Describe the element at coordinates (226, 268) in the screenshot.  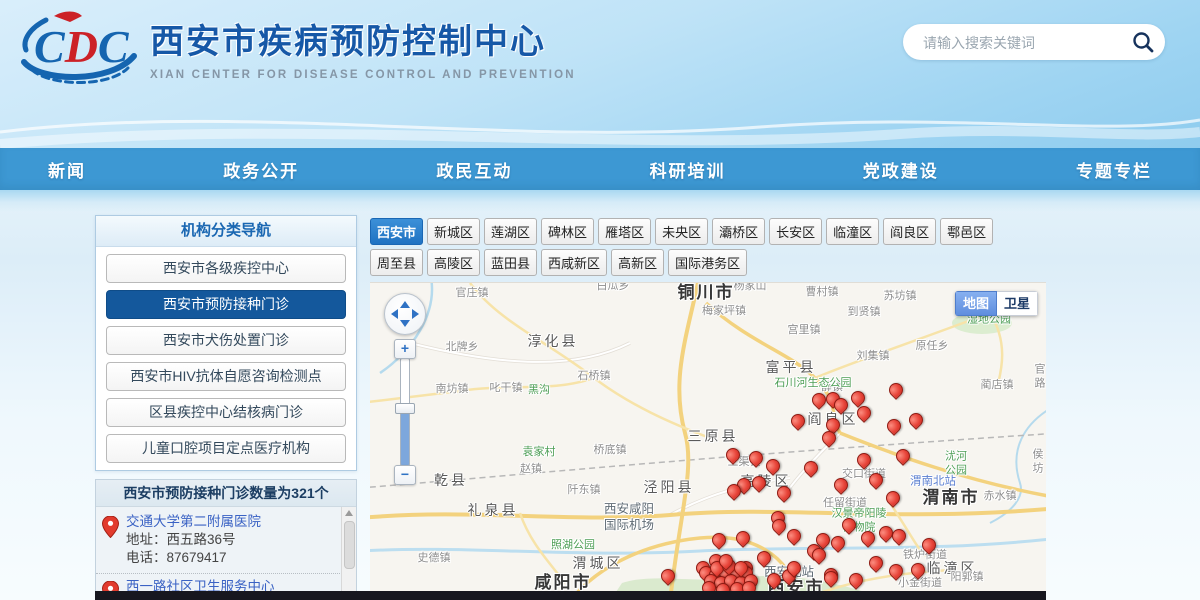
I see `category-button: 西安市各级疾控中心` at that location.